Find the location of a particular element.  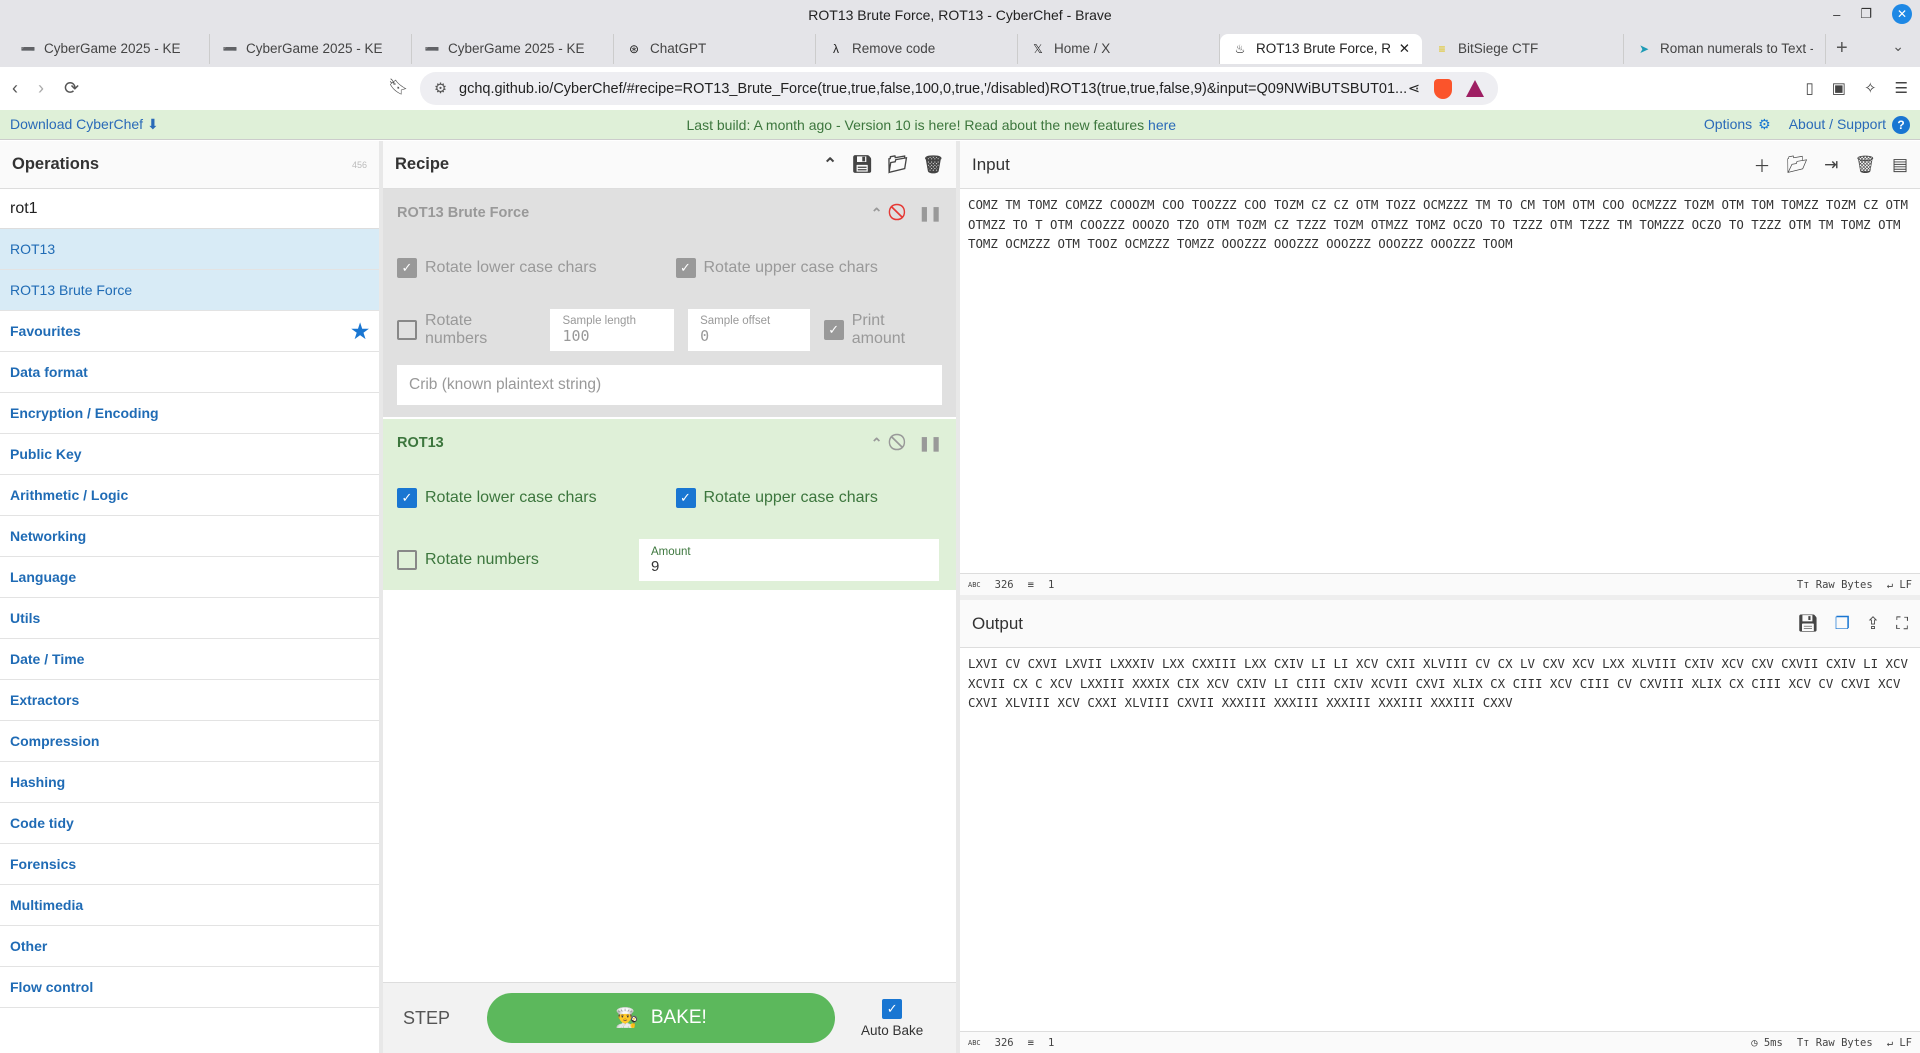

wallet-icon: ▣ is located at coordinates (1839, 88).